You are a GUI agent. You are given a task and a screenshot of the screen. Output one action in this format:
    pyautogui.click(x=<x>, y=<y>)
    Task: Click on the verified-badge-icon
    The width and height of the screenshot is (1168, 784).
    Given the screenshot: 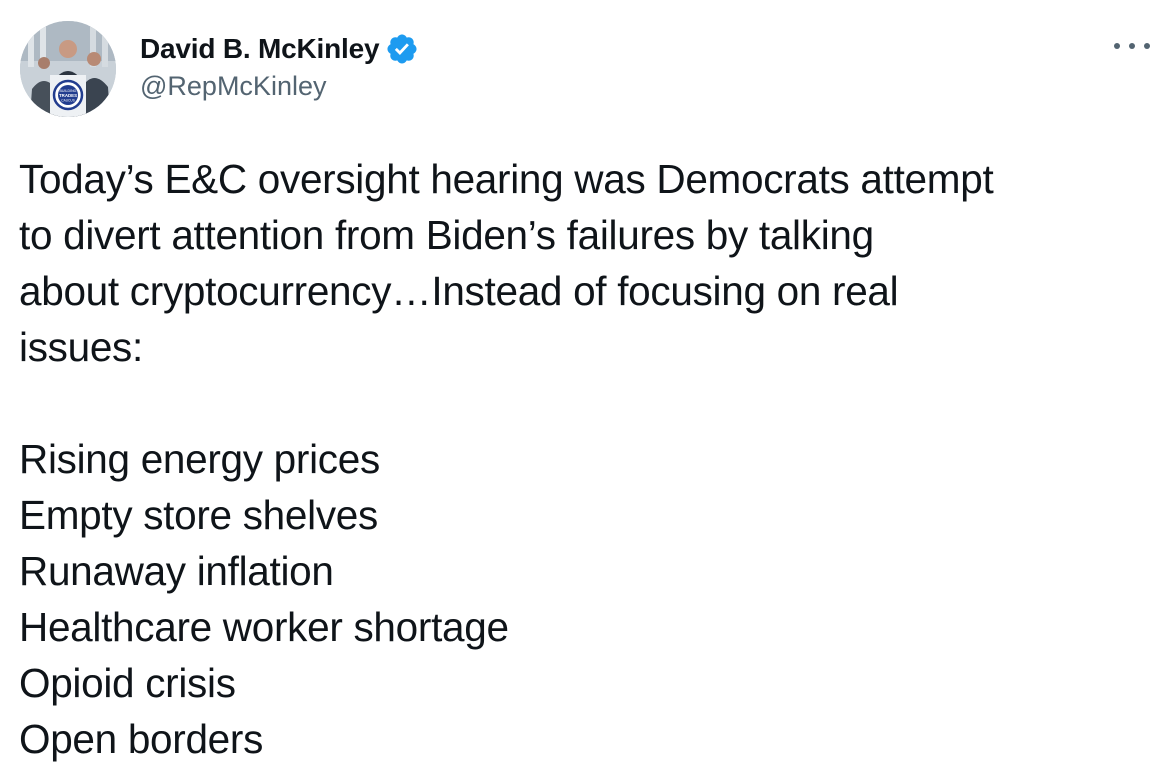 What is the action you would take?
    pyautogui.click(x=402, y=49)
    